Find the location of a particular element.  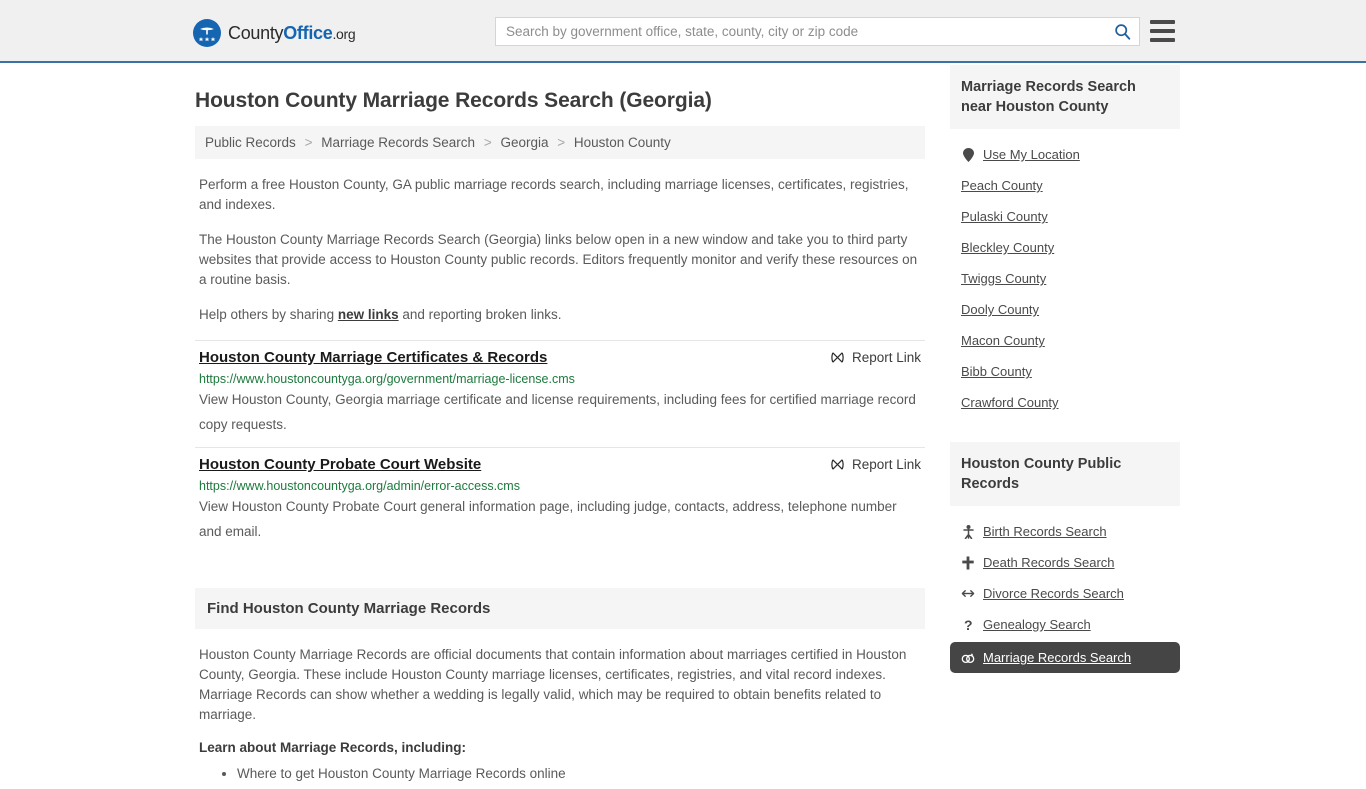

sidebar-link-label: Bleckley County is located at coordinates (1007, 247).